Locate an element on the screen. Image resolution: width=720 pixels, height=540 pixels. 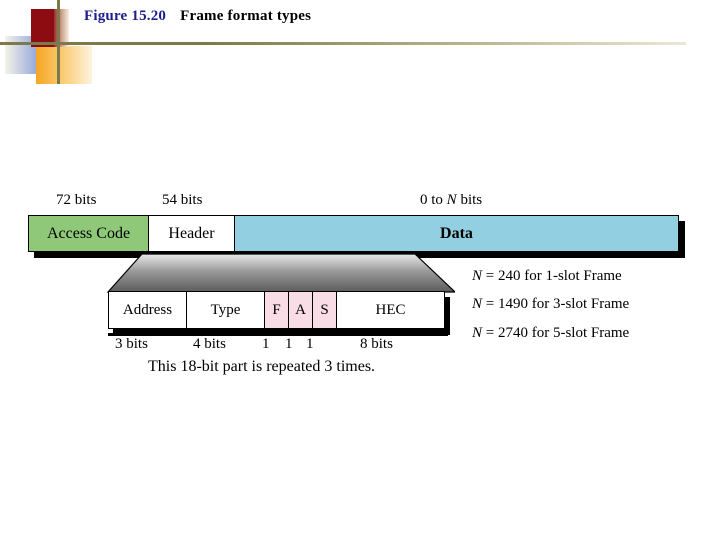
frame-cell-access-code: Access Code is located at coordinates (89, 233).